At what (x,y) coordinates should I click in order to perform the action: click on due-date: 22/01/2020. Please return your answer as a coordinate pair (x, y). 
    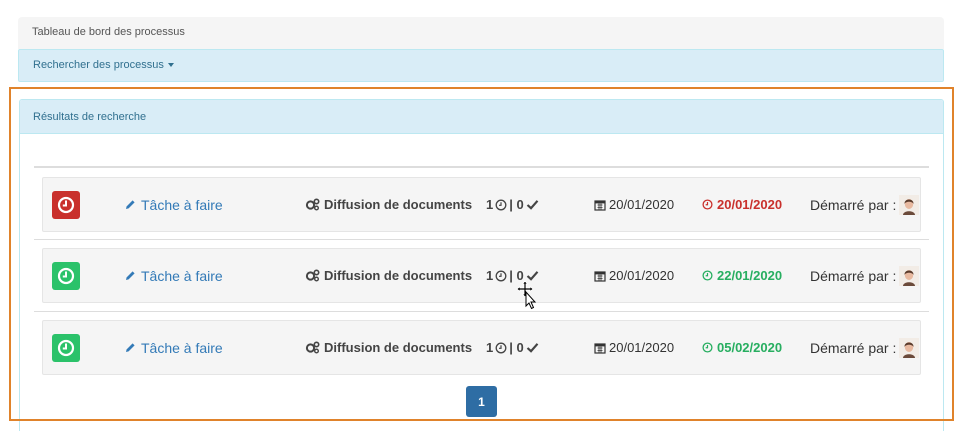
    Looking at the image, I should click on (742, 275).